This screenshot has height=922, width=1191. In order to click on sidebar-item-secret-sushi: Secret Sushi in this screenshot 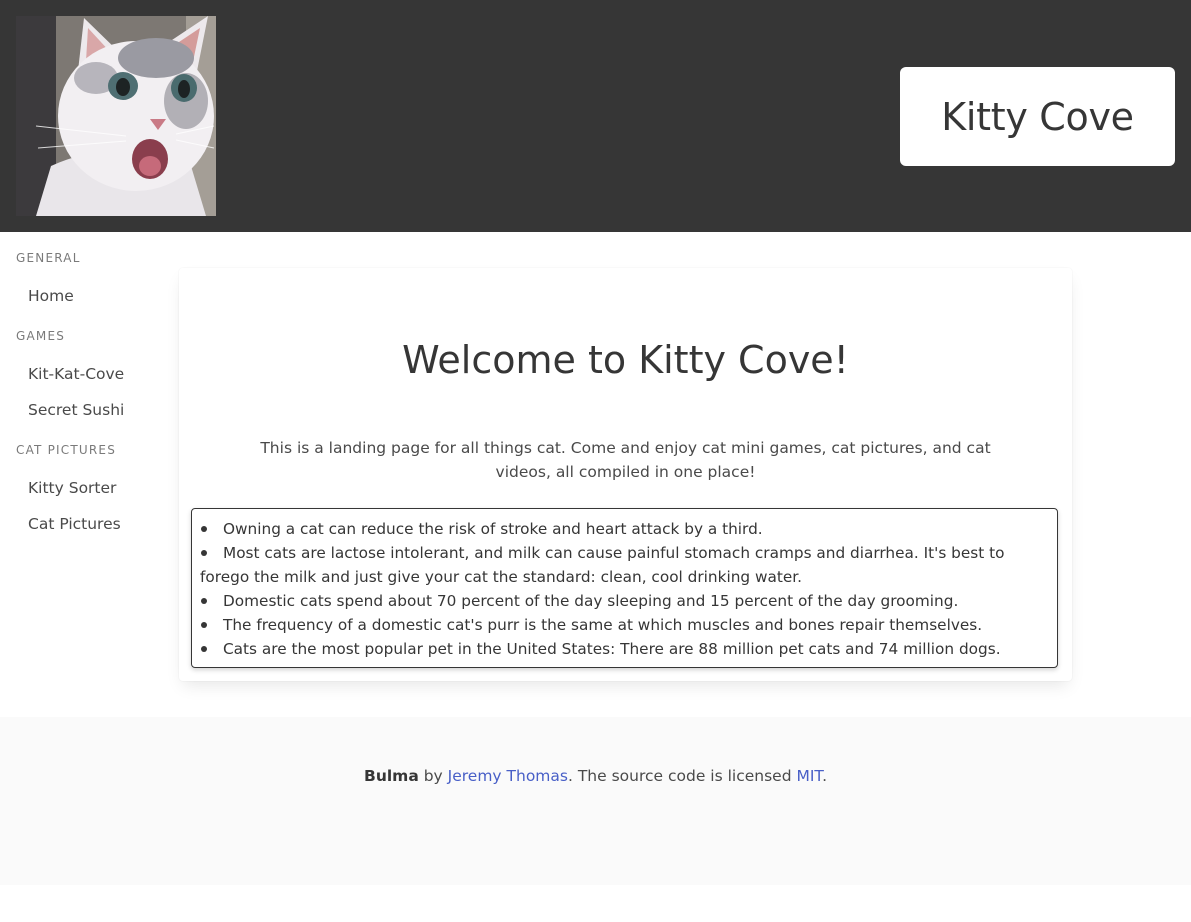, I will do `click(76, 410)`.